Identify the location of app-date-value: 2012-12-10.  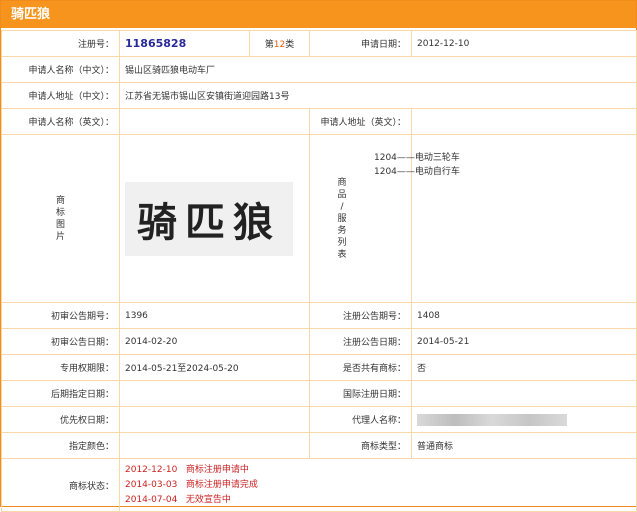
(524, 43).